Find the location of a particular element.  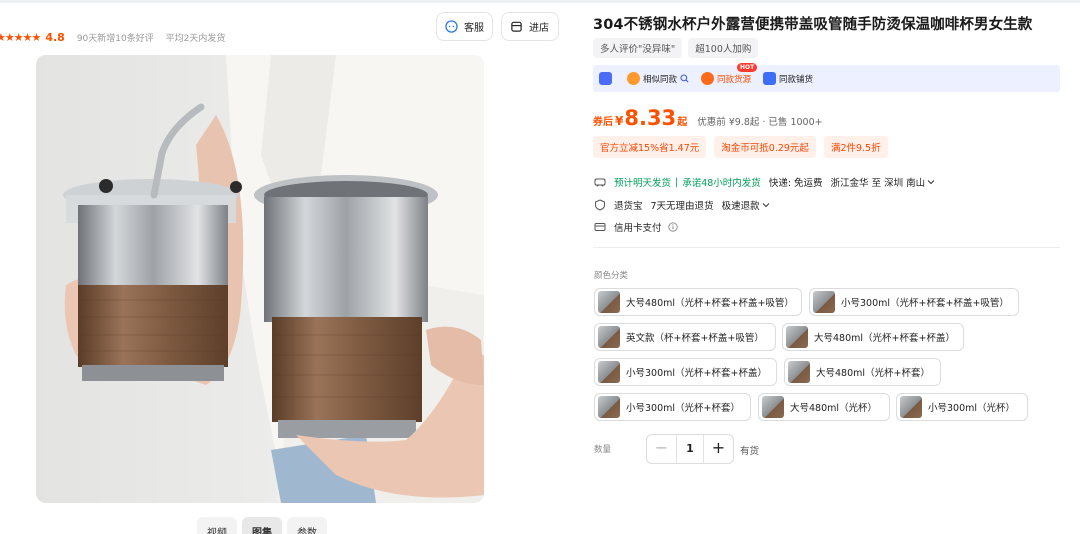

reviews-meta: 90天新增10条好评 is located at coordinates (115, 38).